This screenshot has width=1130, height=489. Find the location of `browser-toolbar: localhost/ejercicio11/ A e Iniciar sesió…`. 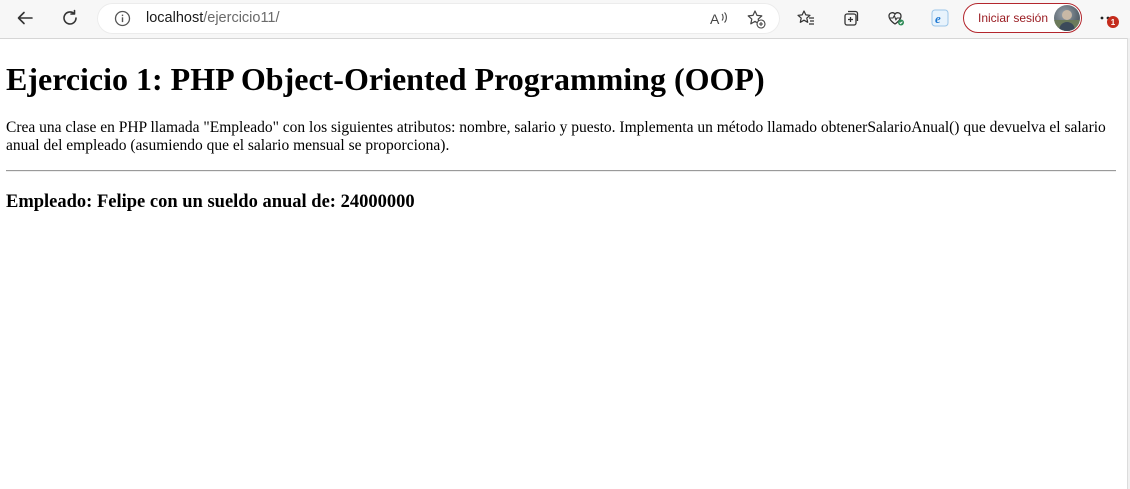

browser-toolbar: localhost/ejercicio11/ A e Iniciar sesió… is located at coordinates (565, 19).